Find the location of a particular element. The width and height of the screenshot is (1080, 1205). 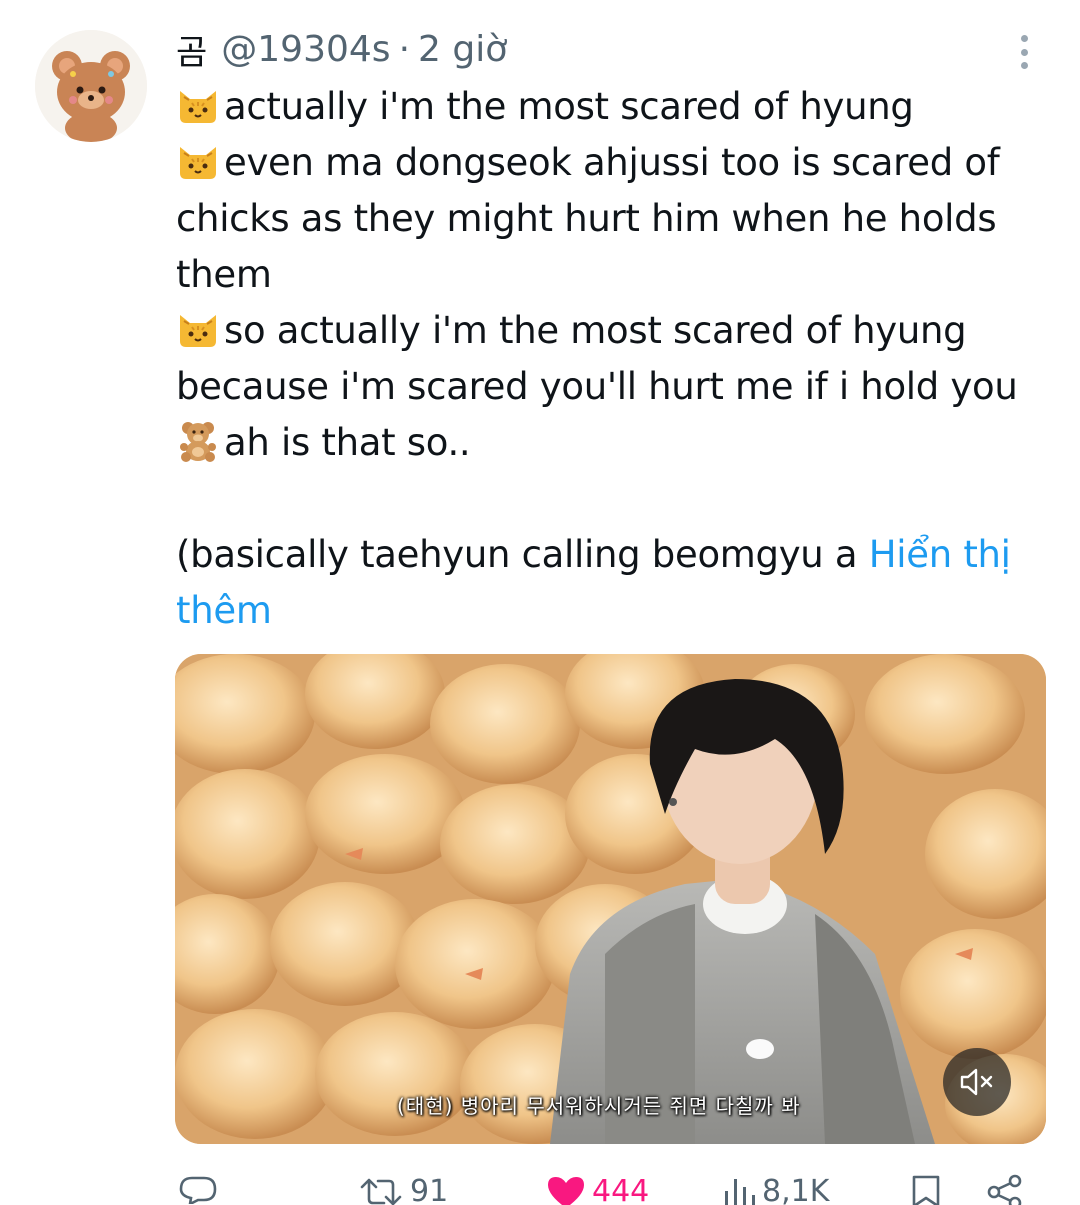

tweet-header: 곰 @19304s · 2 giờ is located at coordinates (341, 49).